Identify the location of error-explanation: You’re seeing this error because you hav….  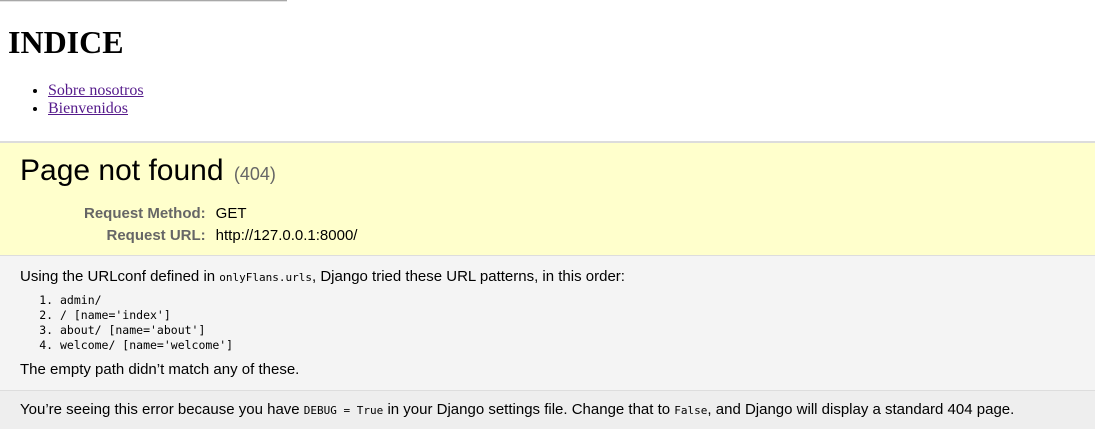
(547, 409).